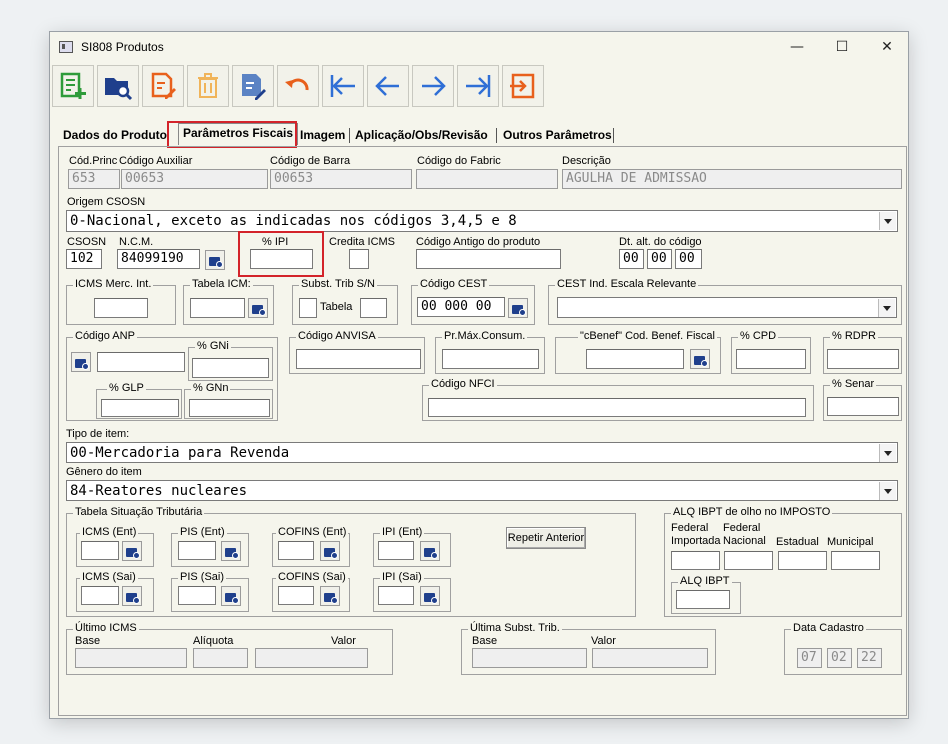  I want to click on cbenef-search-icon, so click(700, 359).